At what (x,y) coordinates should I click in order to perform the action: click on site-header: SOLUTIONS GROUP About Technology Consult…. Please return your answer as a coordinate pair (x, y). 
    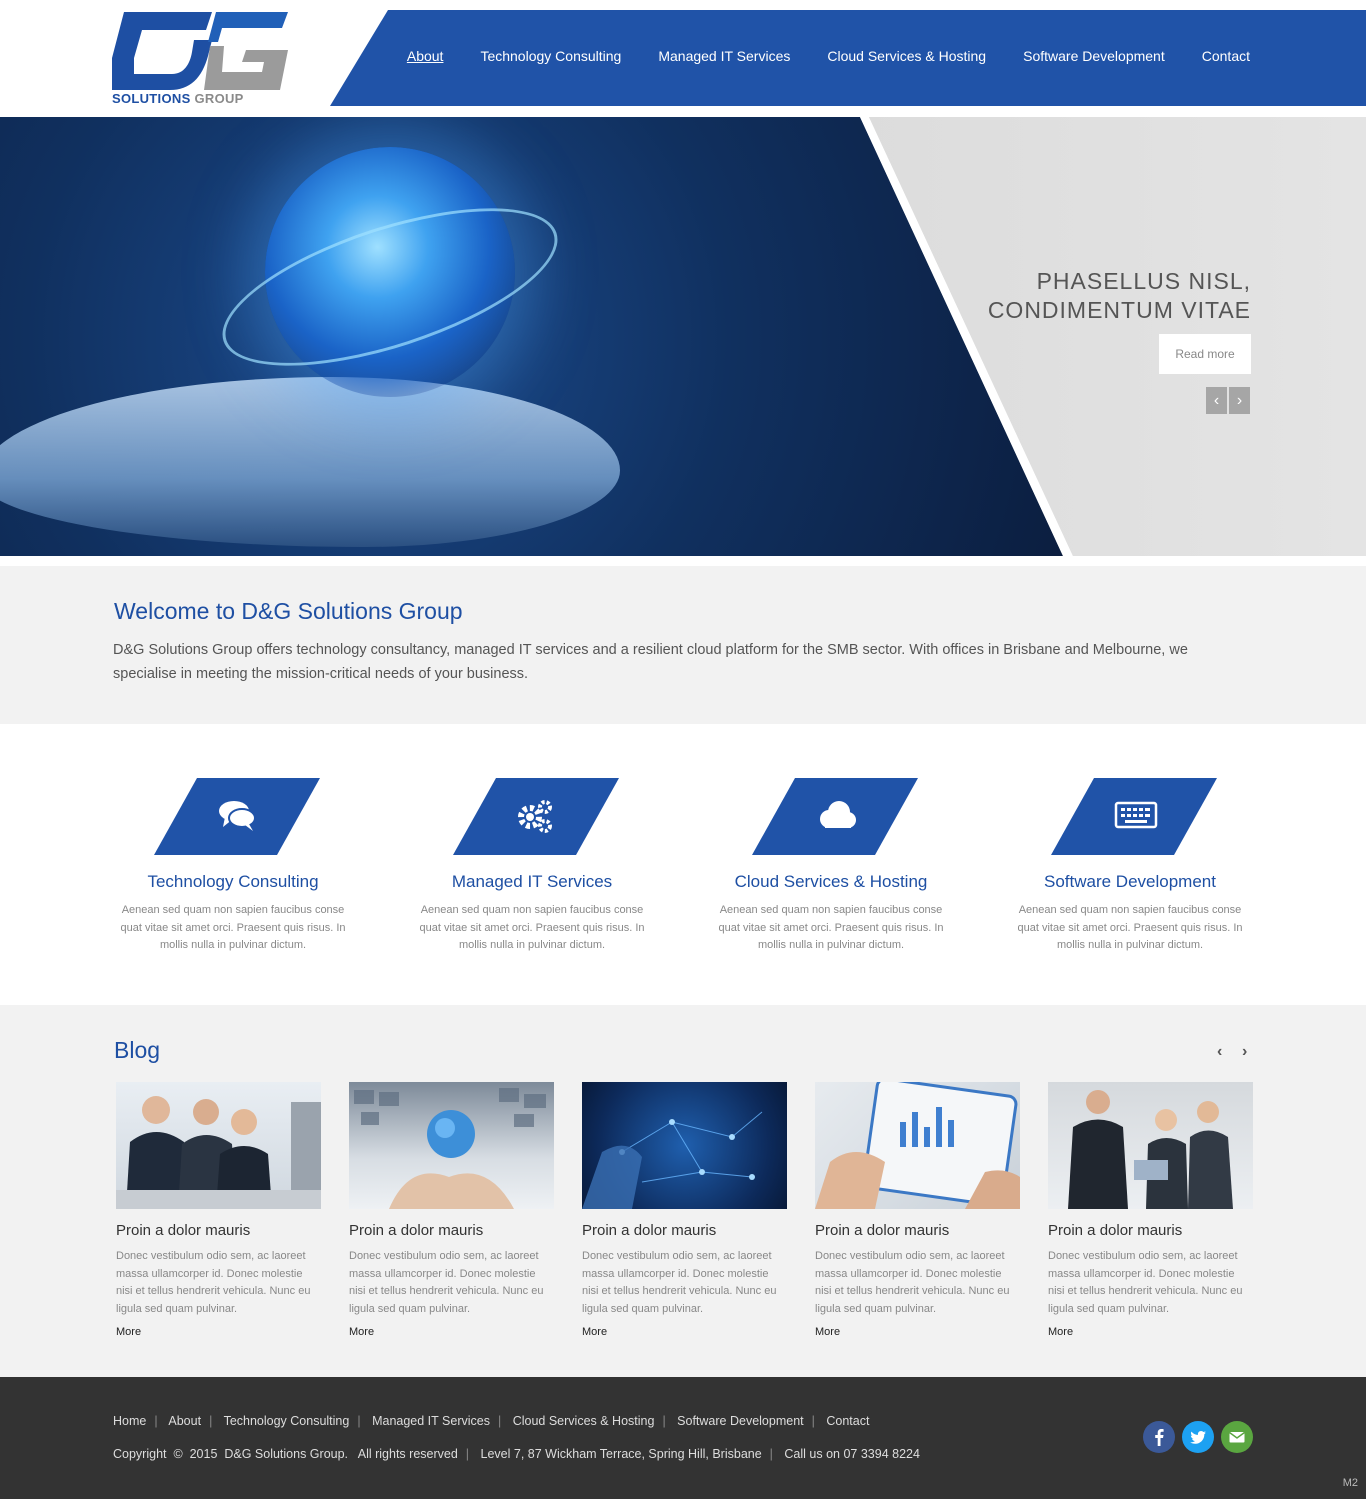
    Looking at the image, I should click on (683, 58).